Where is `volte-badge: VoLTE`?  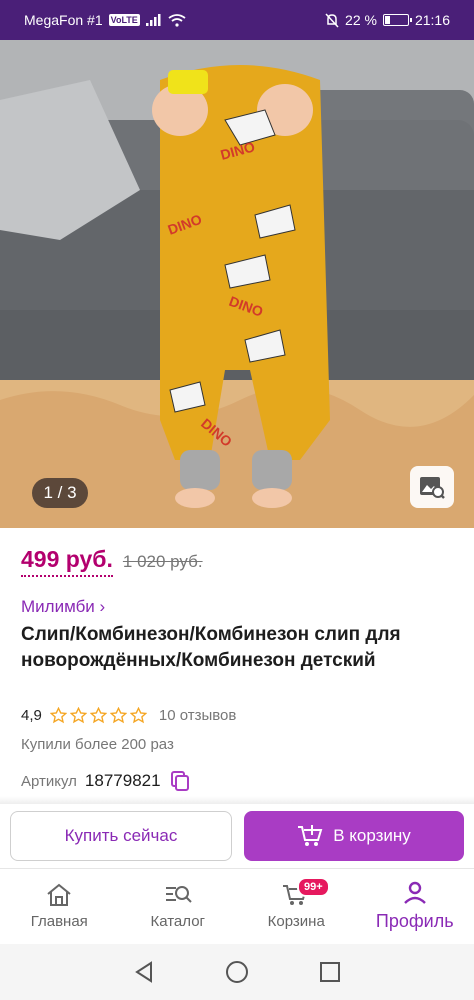 volte-badge: VoLTE is located at coordinates (124, 20).